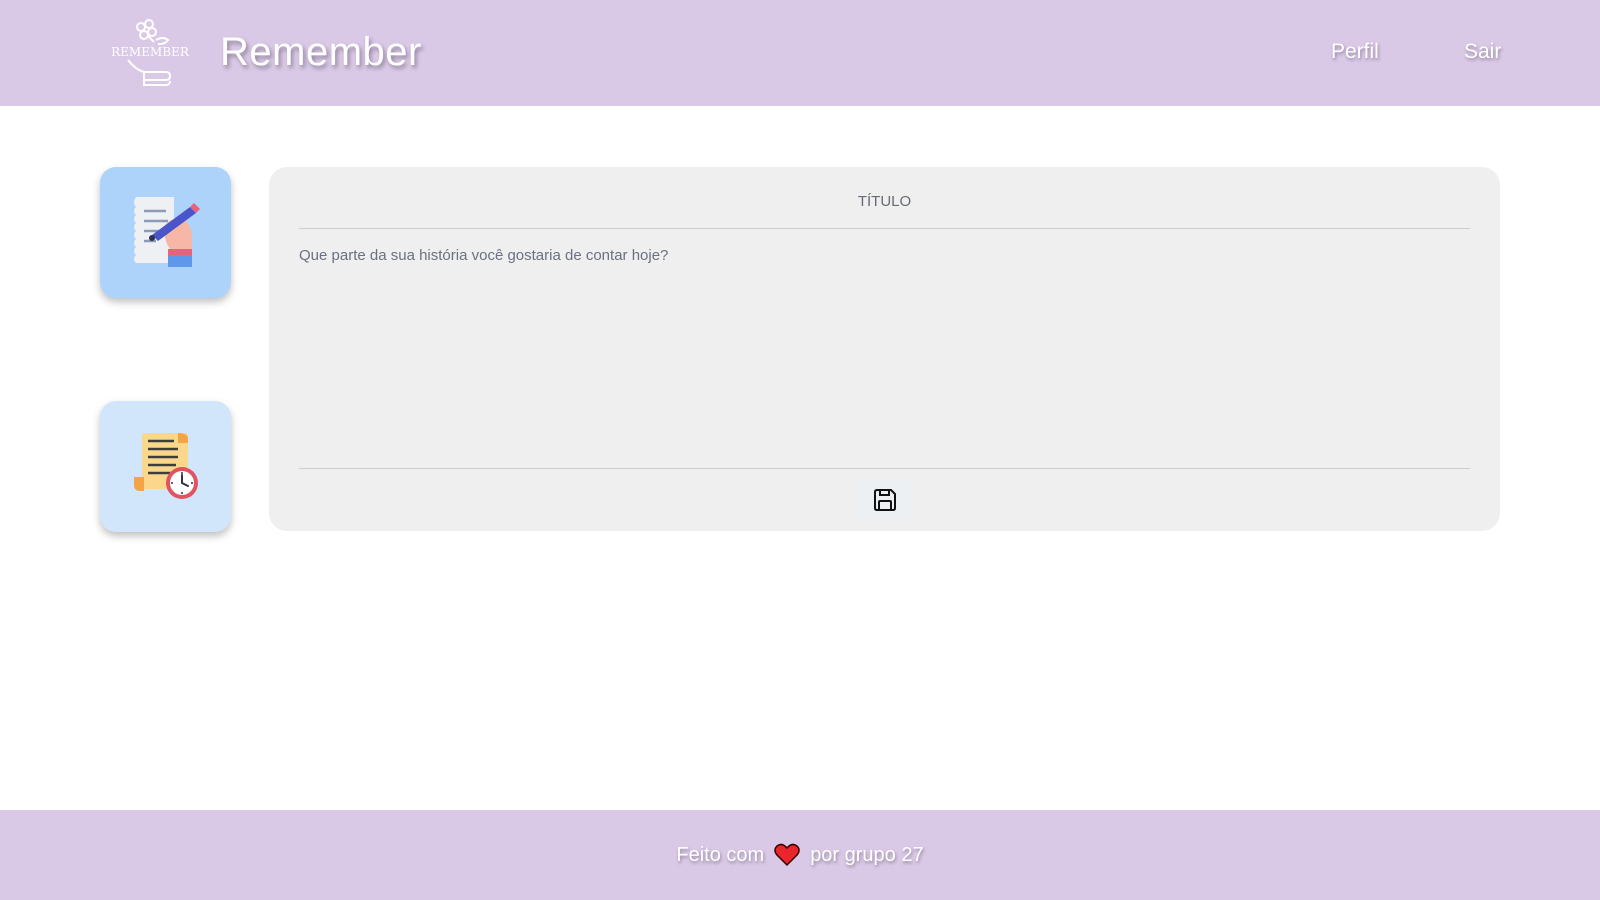  What do you see at coordinates (720, 854) in the screenshot?
I see `footer-prefix: Feito com` at bounding box center [720, 854].